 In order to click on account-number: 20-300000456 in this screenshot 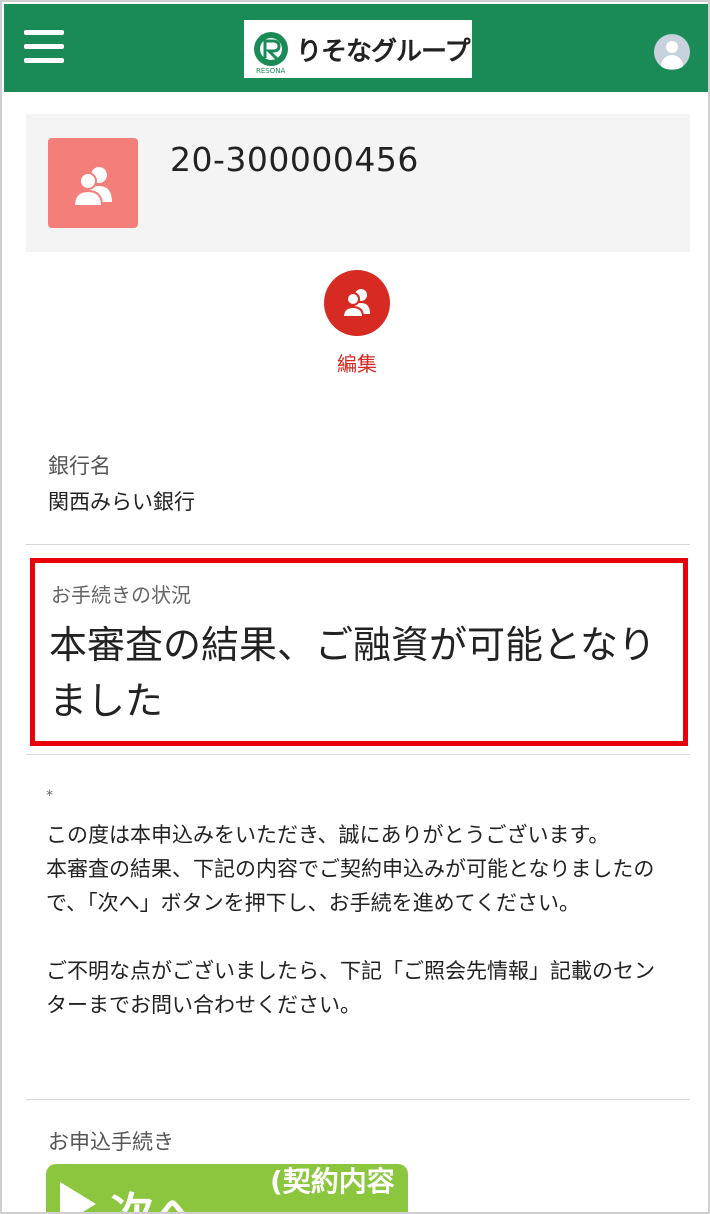, I will do `click(294, 159)`.